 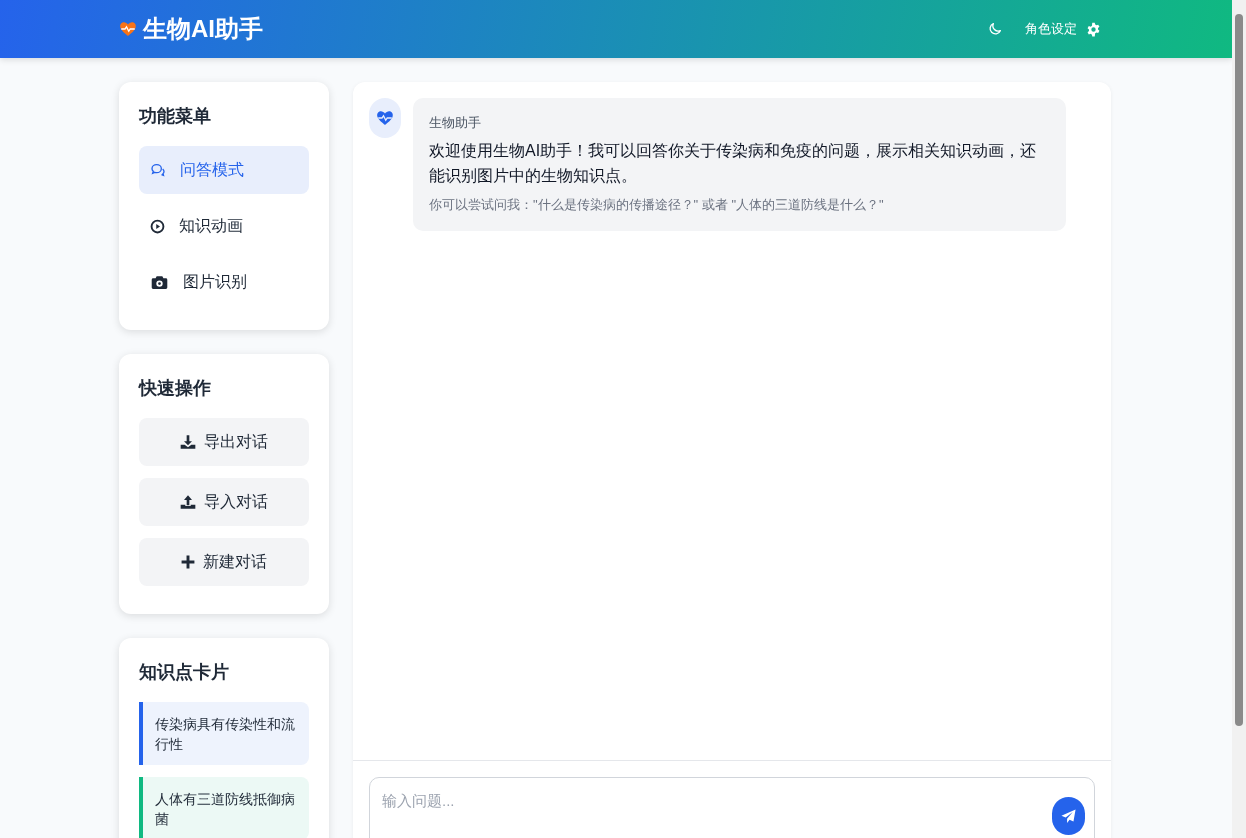 What do you see at coordinates (995, 29) in the screenshot?
I see `moon-icon` at bounding box center [995, 29].